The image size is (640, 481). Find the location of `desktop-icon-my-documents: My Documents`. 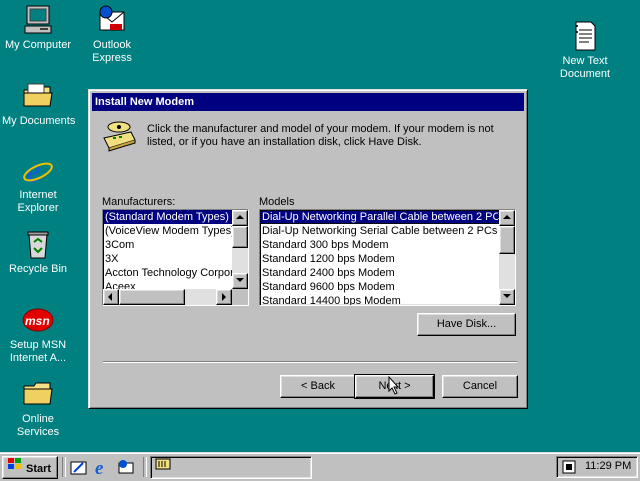

desktop-icon-my-documents: My Documents is located at coordinates (38, 104).